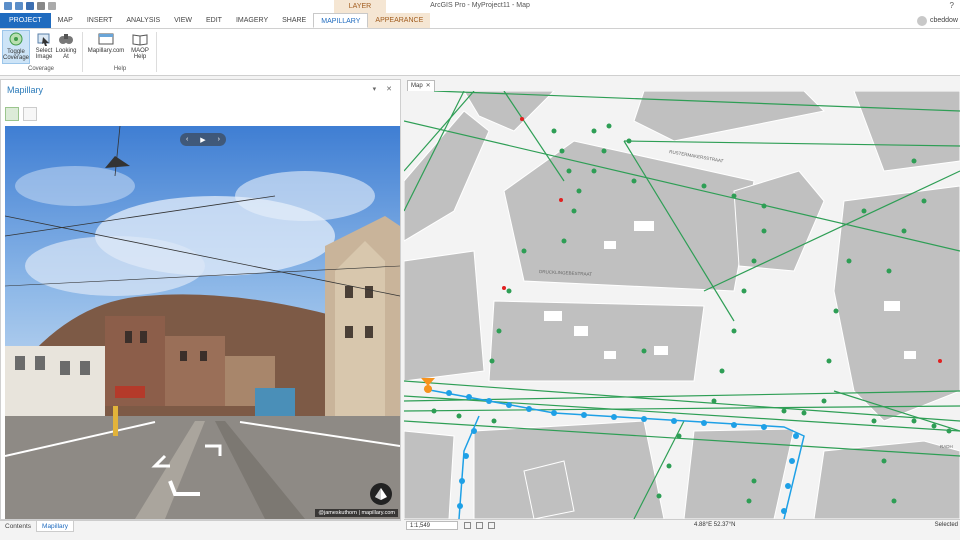 This screenshot has width=960, height=540. I want to click on map-tab-label: Map, so click(417, 86).